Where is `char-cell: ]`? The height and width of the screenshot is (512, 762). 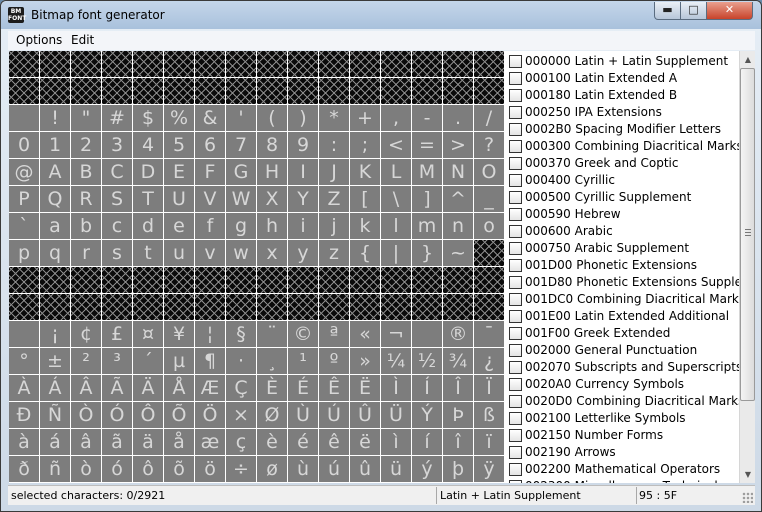
char-cell: ] is located at coordinates (427, 199).